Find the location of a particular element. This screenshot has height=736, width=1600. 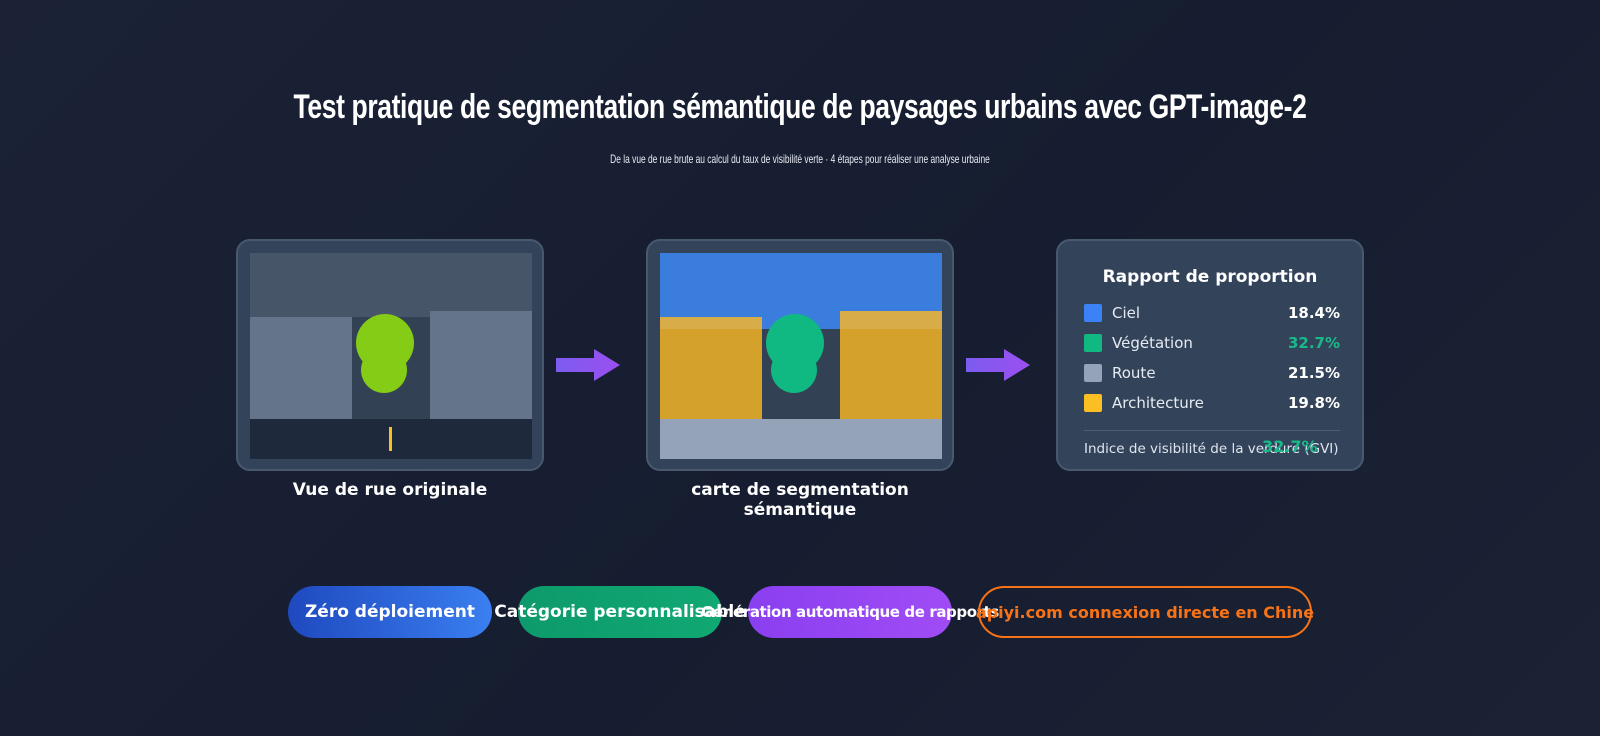

legend-name: Végétation is located at coordinates (1152, 343).